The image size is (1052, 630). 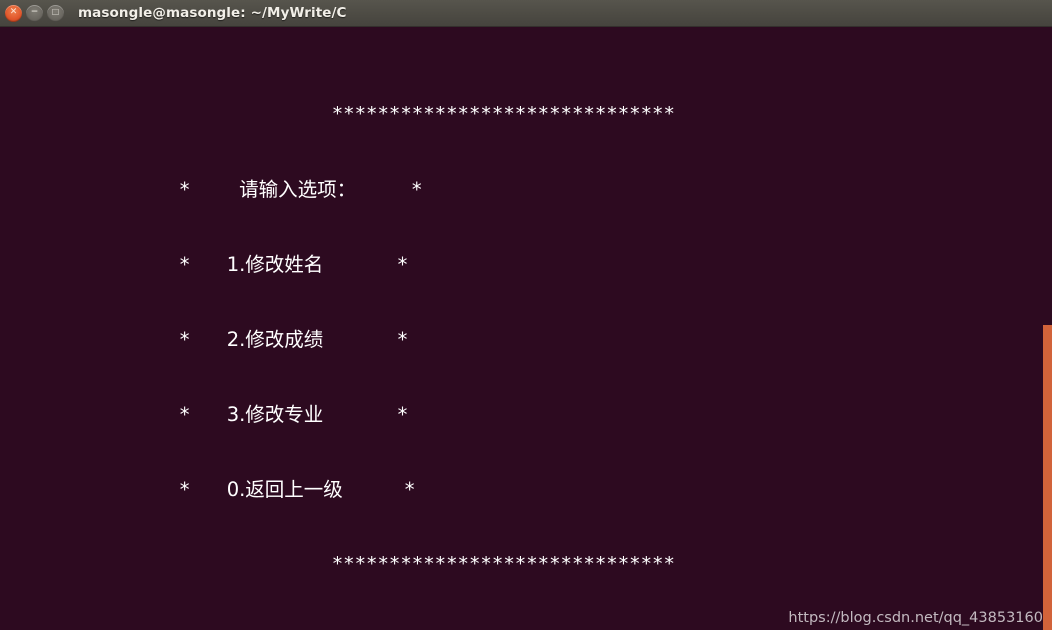 I want to click on close-button: ✕, so click(x=13, y=13).